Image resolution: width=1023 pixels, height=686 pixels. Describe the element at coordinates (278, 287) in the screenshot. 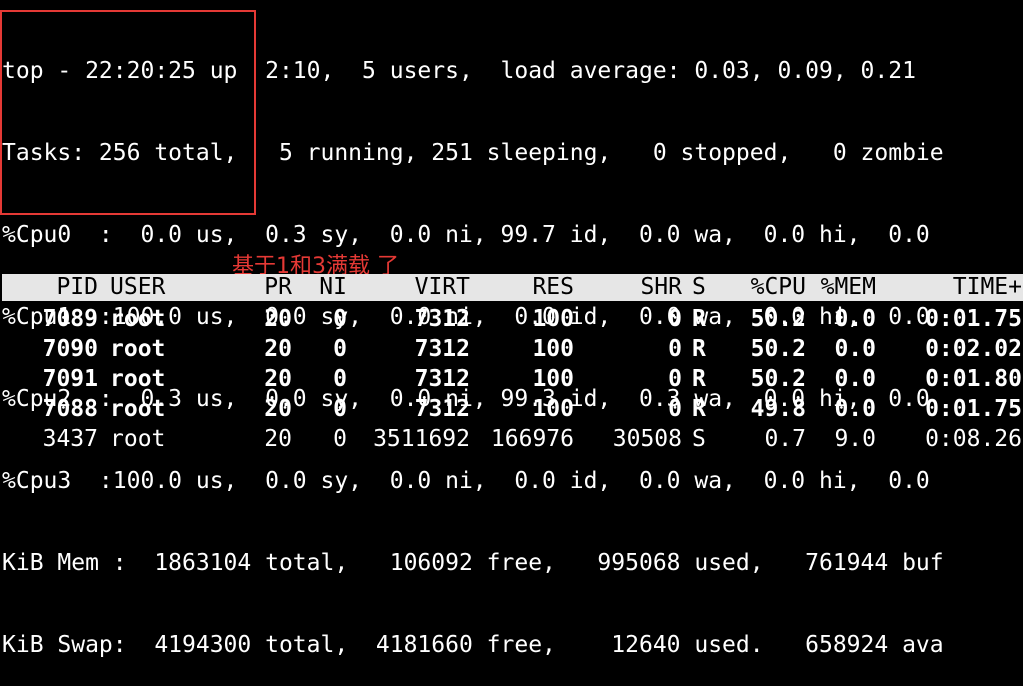

I see `col-pr: PR` at that location.